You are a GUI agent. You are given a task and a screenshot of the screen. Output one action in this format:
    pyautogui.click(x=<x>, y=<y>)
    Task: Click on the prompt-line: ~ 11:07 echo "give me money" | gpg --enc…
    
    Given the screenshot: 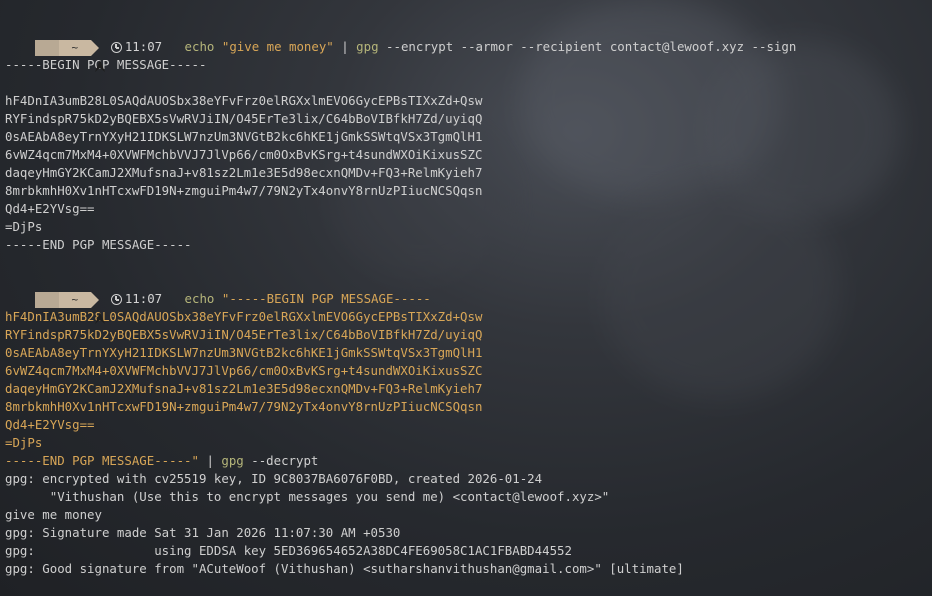 What is the action you would take?
    pyautogui.click(x=468, y=46)
    